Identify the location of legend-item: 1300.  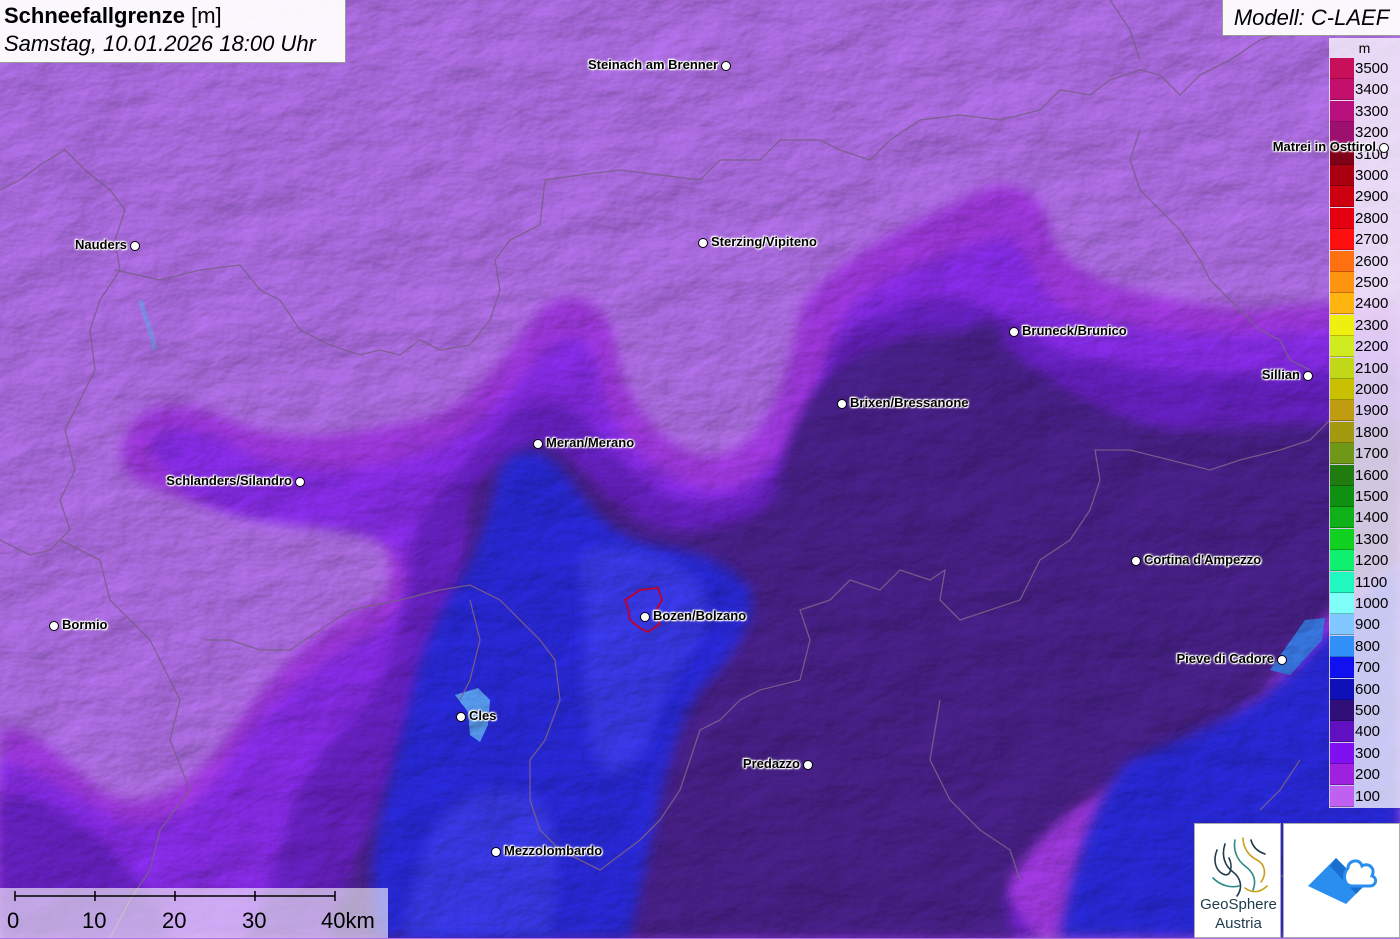
(1364, 539).